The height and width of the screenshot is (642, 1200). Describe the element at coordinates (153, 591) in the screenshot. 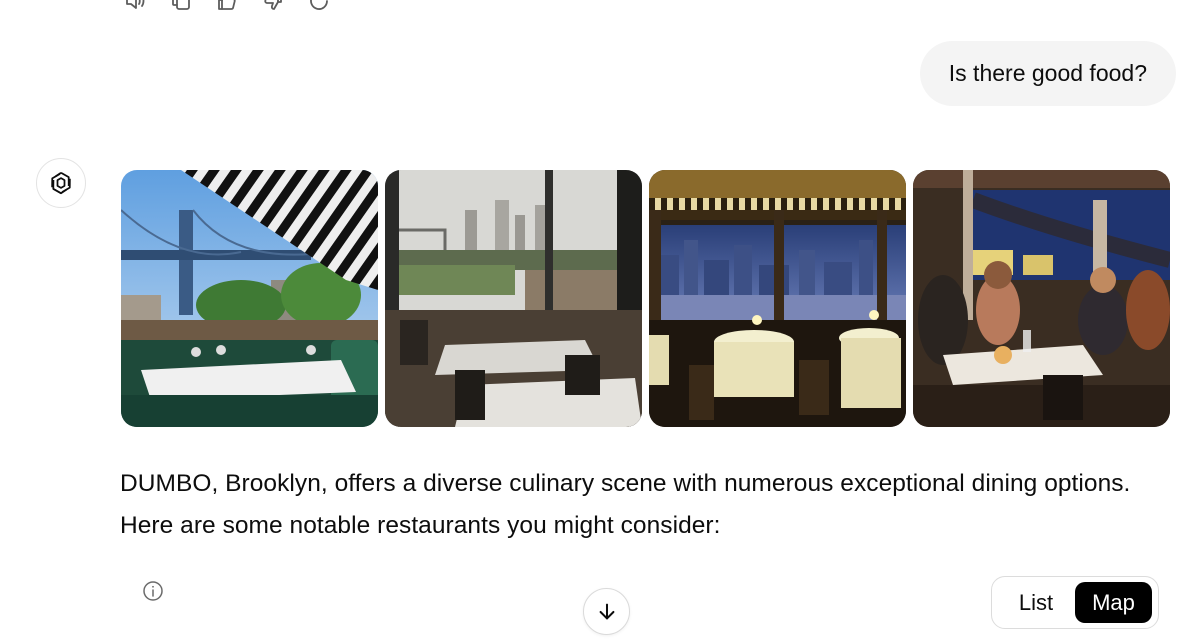

I see `info-icon` at that location.